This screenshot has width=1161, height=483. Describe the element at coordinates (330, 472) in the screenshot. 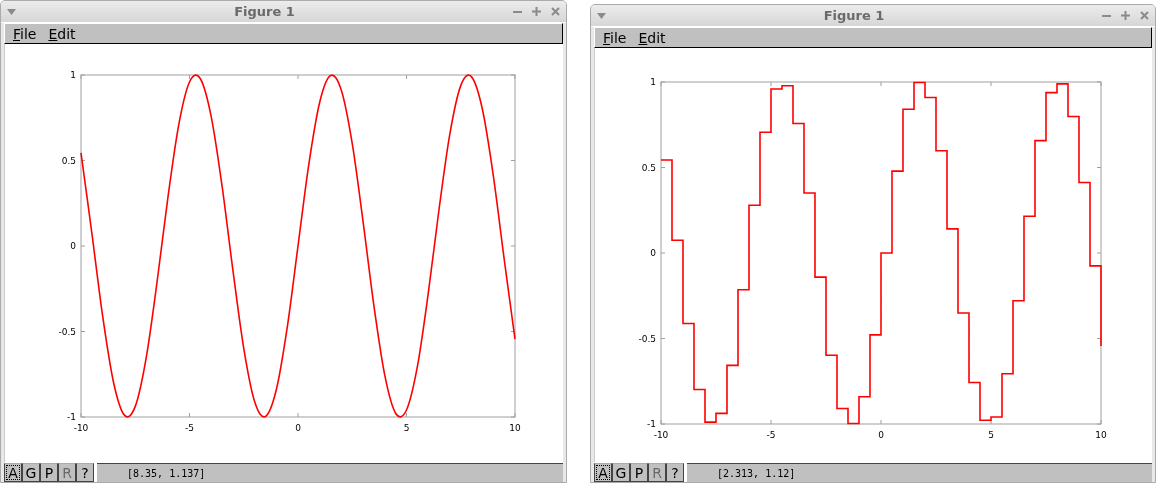

I see `coordinates-readout: [8.35, 1.137]` at that location.